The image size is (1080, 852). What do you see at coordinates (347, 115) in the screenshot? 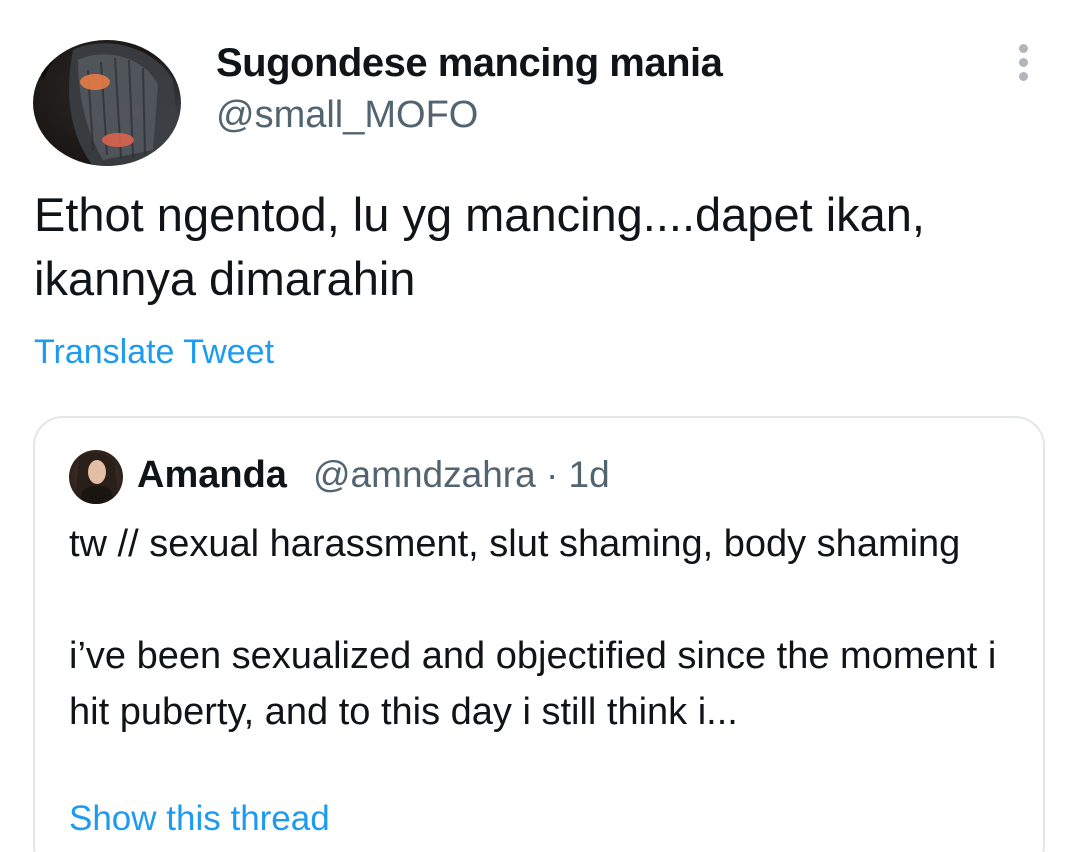
I see `author-handle: @small_MOFO` at bounding box center [347, 115].